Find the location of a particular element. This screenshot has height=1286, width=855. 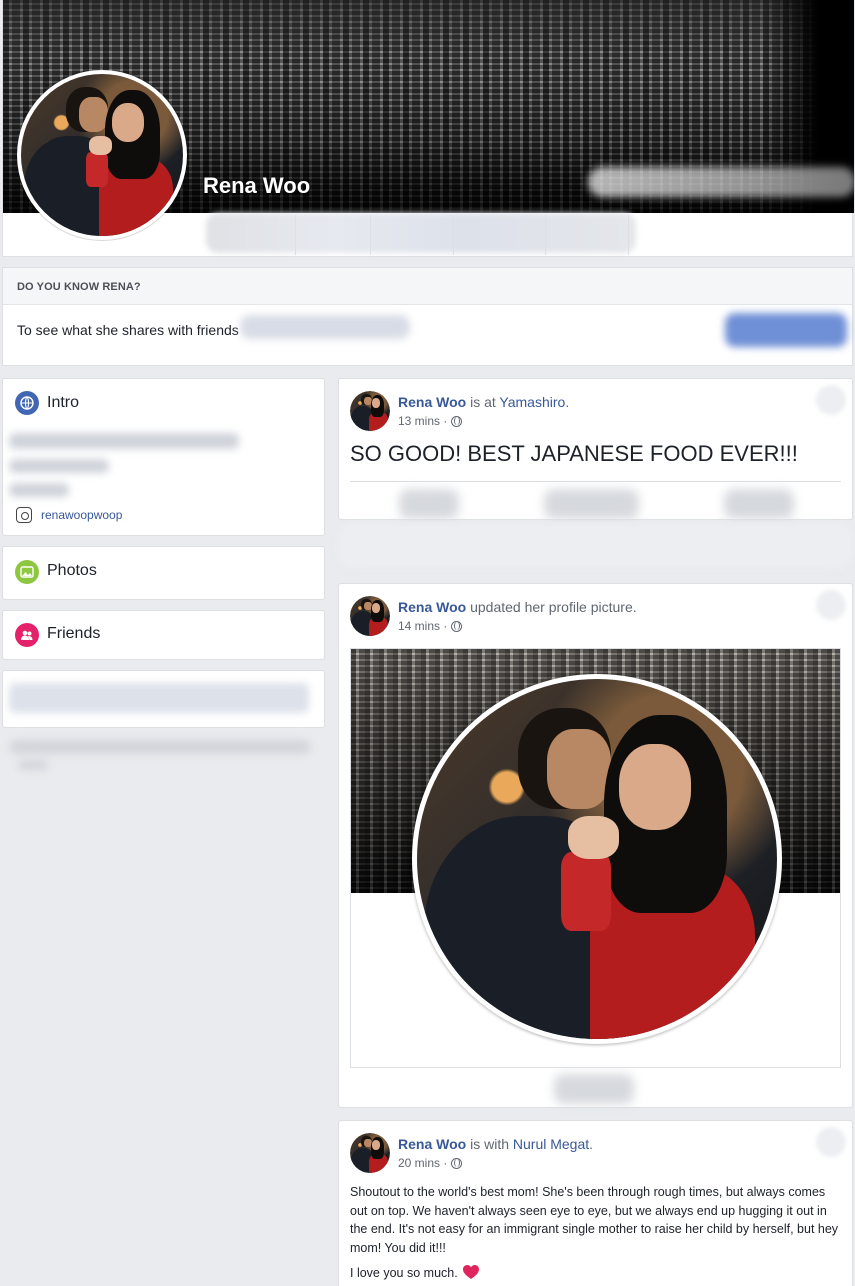

friends-title: Friends is located at coordinates (73, 634).